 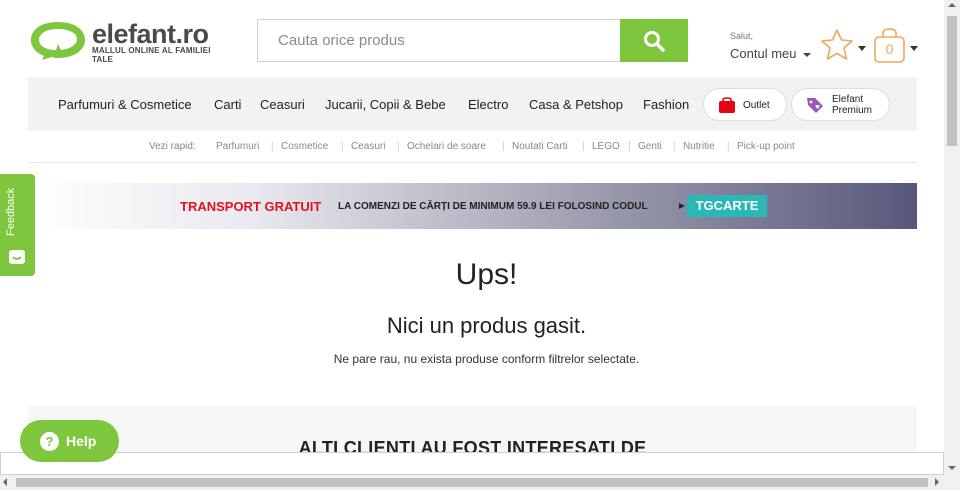 I want to click on question-icon: ?, so click(x=49, y=441).